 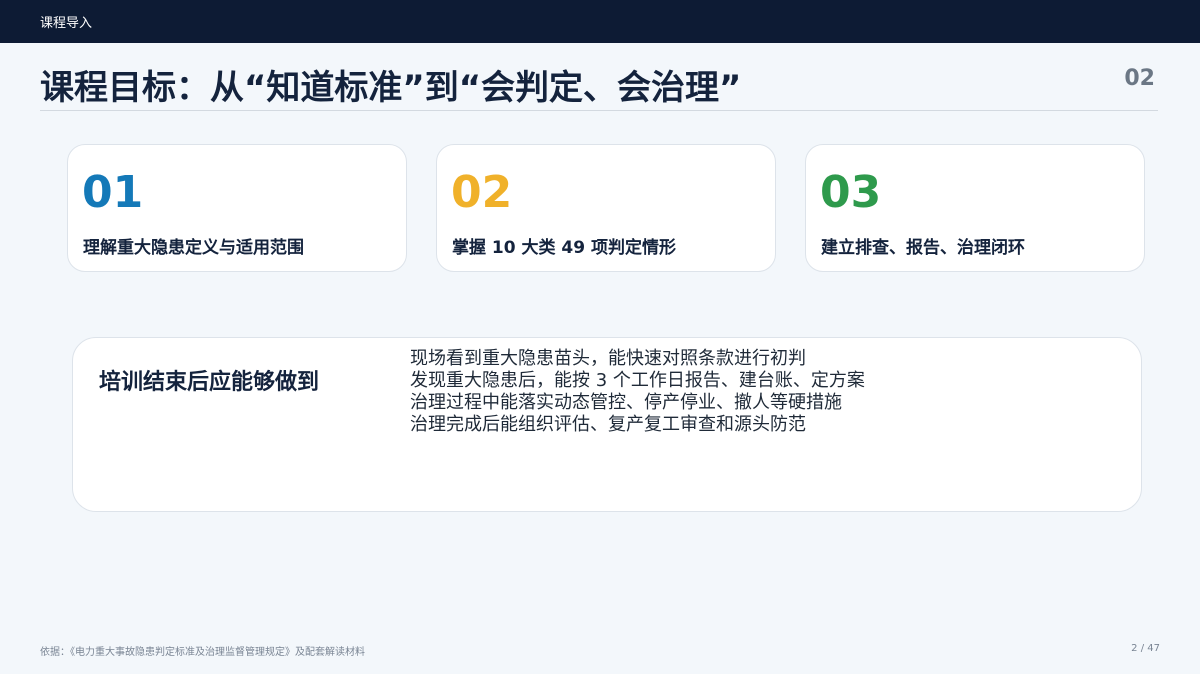 What do you see at coordinates (202, 652) in the screenshot?
I see `footer-source: 依据：《电力重大事故隐患判定标准及治理监督管理规定》及配套解读材料` at bounding box center [202, 652].